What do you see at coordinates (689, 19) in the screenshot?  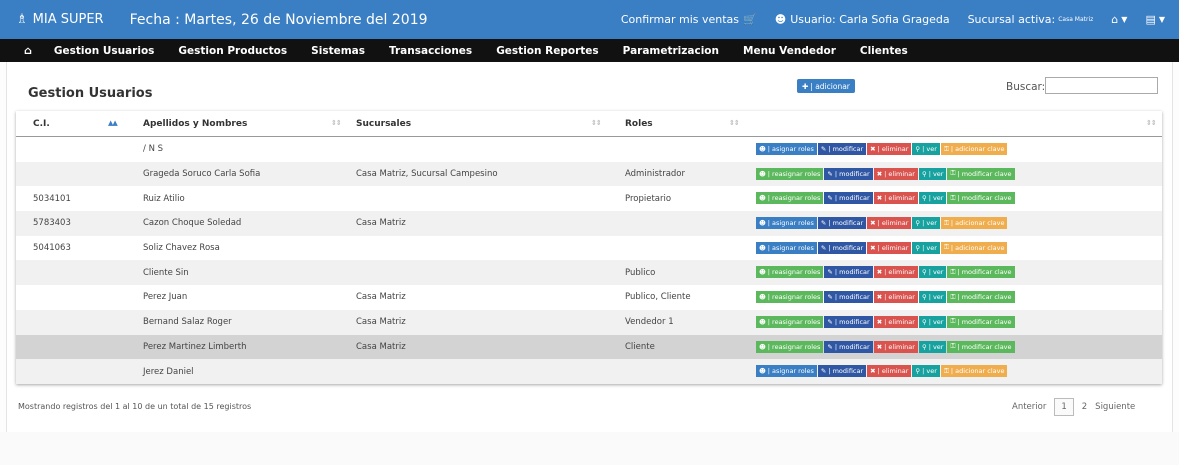 I see `confirm-sales-link: Confirmar mis ventas 🛒` at bounding box center [689, 19].